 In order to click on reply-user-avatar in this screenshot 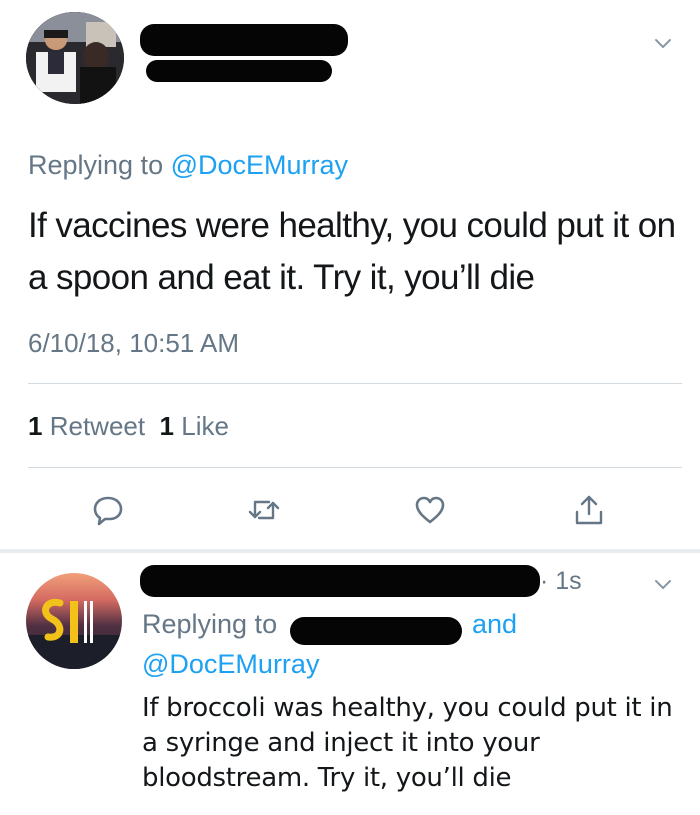, I will do `click(74, 621)`.